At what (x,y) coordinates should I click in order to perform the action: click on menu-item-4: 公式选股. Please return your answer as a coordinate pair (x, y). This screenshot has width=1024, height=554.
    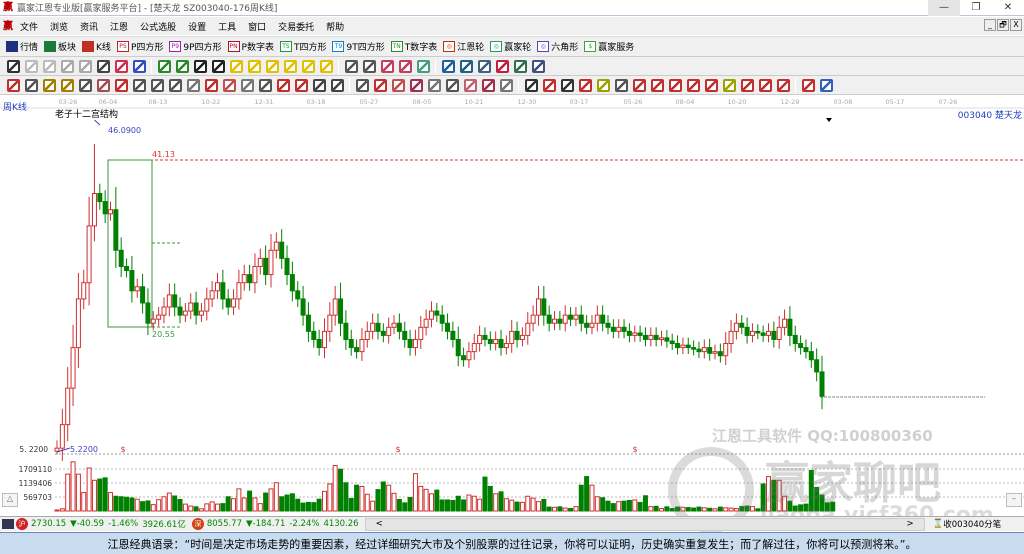
    Looking at the image, I should click on (158, 26).